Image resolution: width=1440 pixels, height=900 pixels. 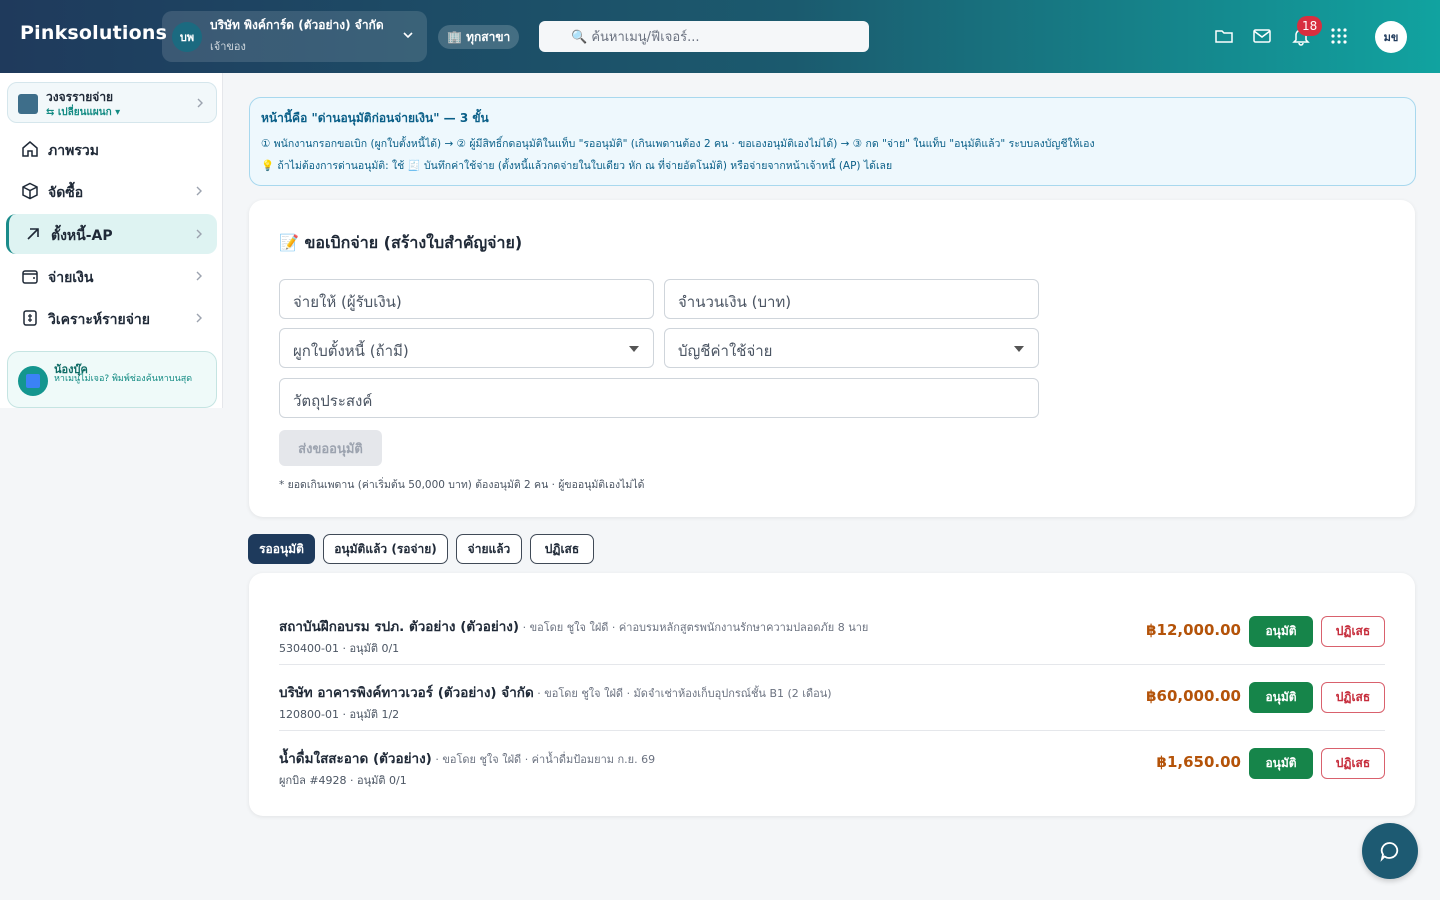 What do you see at coordinates (111, 191) in the screenshot?
I see `sidebar-item-purchasing: จัดซื้อ` at bounding box center [111, 191].